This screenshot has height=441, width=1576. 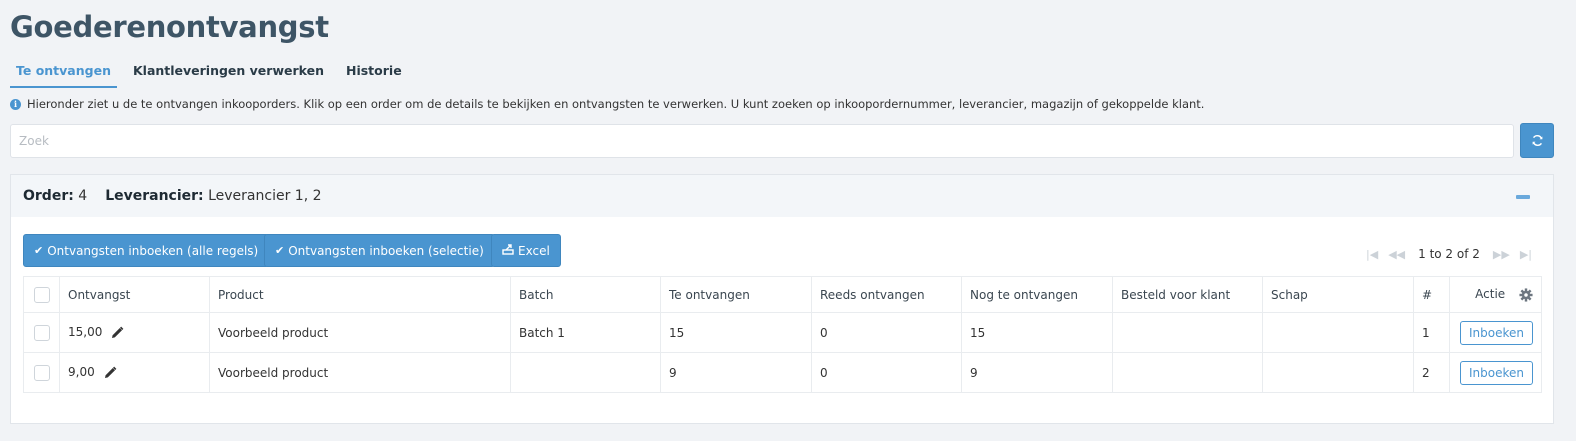 I want to click on supplier-name: Leverancier 1, 2, so click(x=265, y=196).